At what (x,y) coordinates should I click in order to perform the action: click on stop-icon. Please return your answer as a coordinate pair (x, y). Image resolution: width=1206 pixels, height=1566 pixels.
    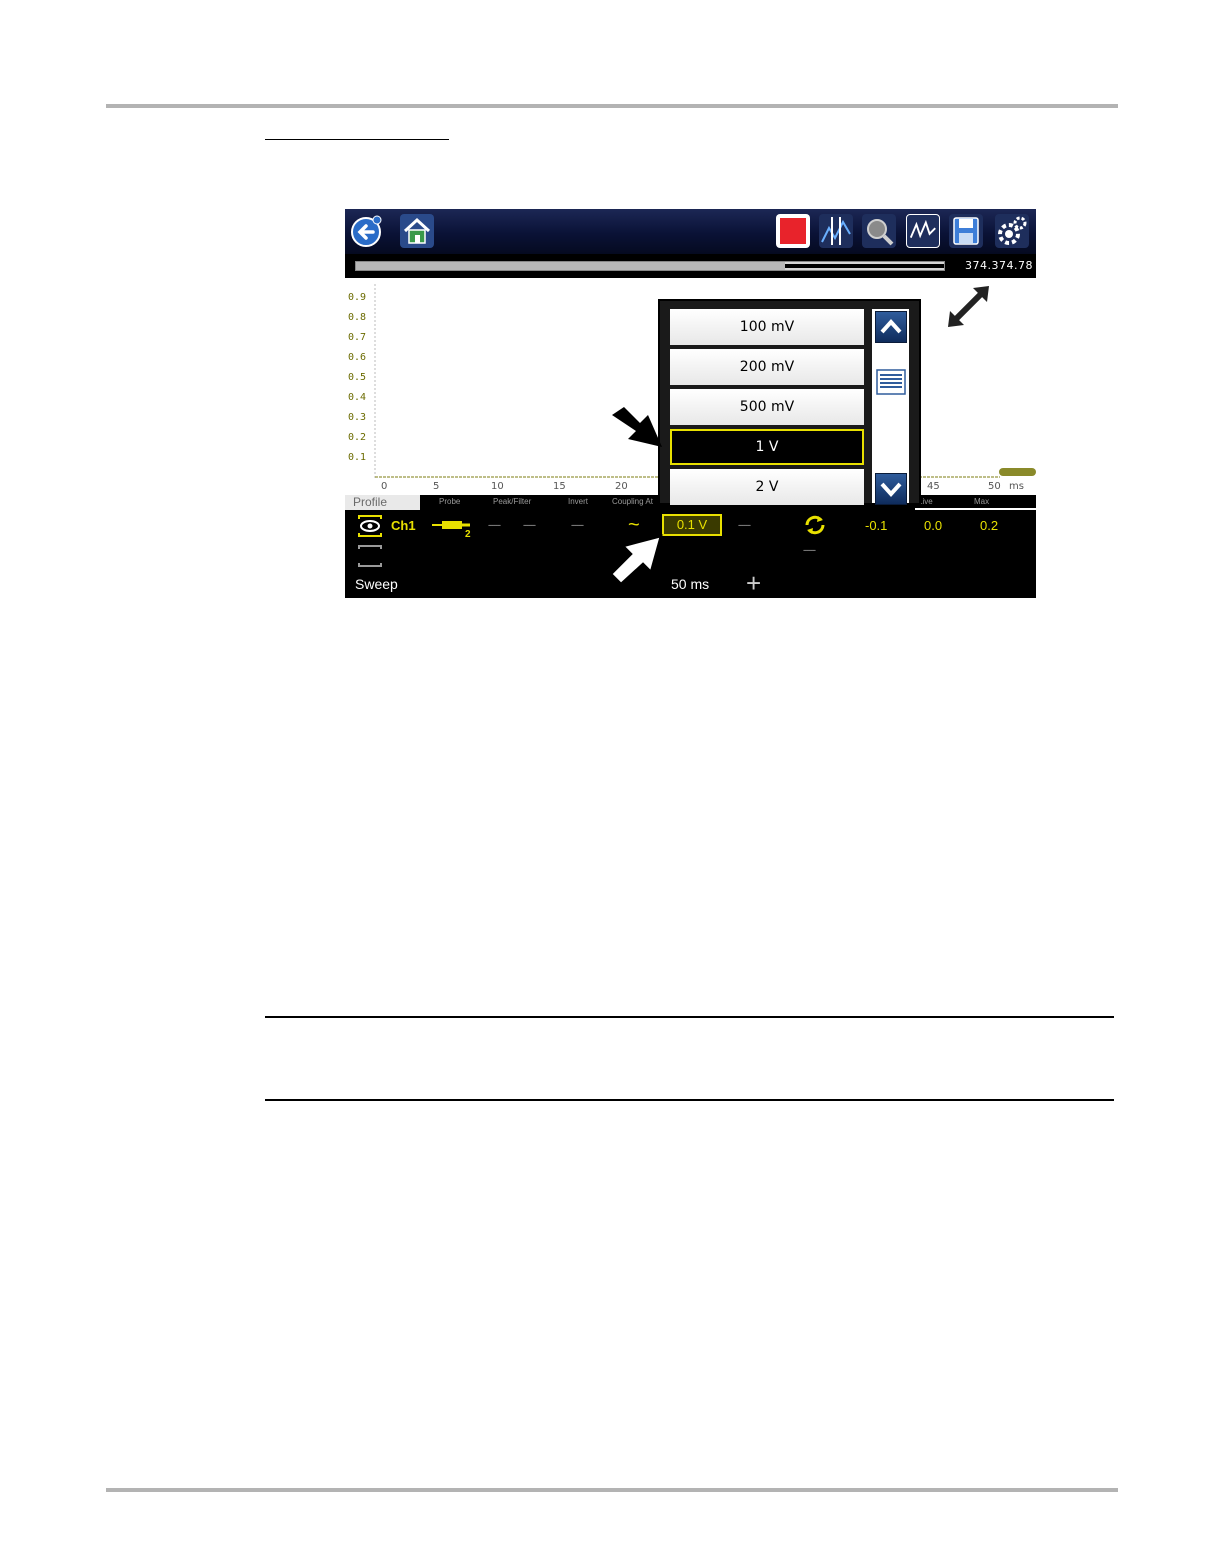
    Looking at the image, I should click on (793, 231).